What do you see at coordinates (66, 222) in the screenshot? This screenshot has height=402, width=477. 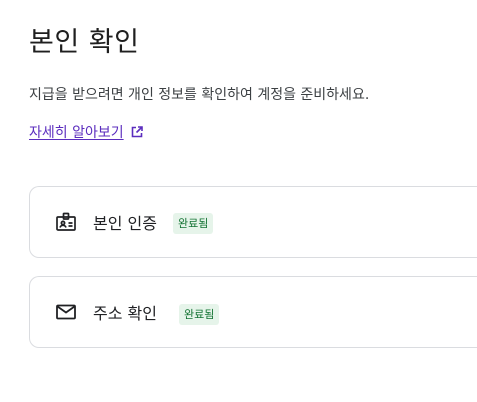 I see `id-badge-icon` at bounding box center [66, 222].